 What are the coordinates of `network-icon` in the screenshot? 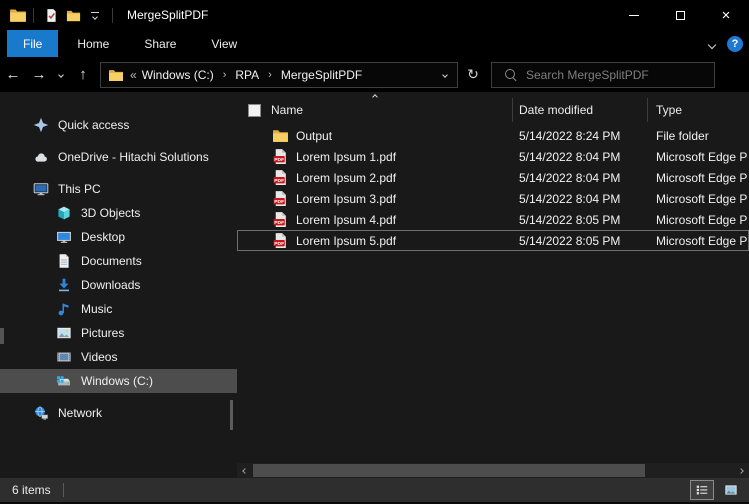 It's located at (41, 413).